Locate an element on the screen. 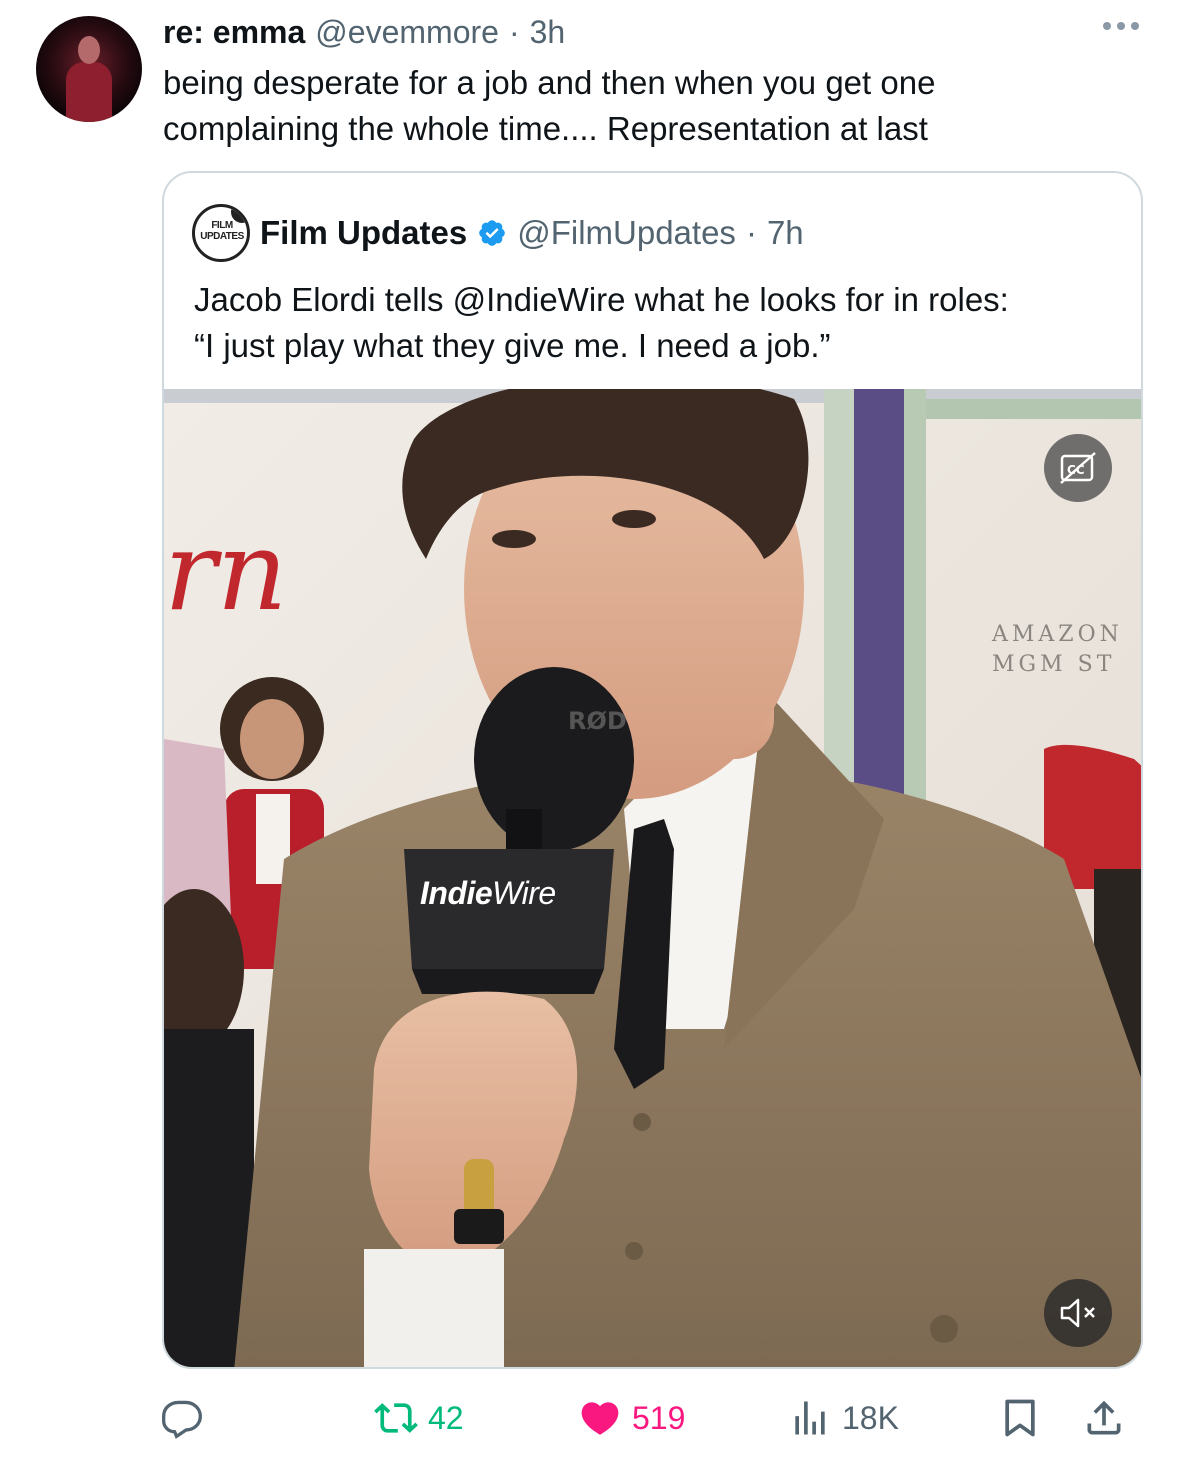 This screenshot has height=1459, width=1179. like-button: 519 is located at coordinates (631, 1418).